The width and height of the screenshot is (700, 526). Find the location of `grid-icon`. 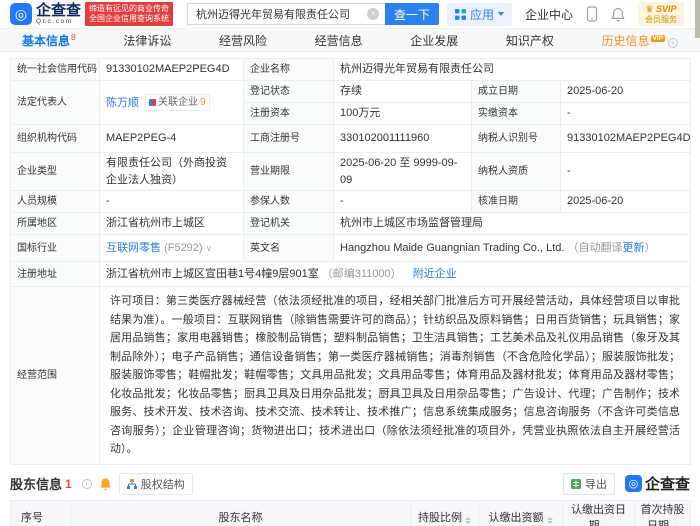

grid-icon is located at coordinates (460, 14).